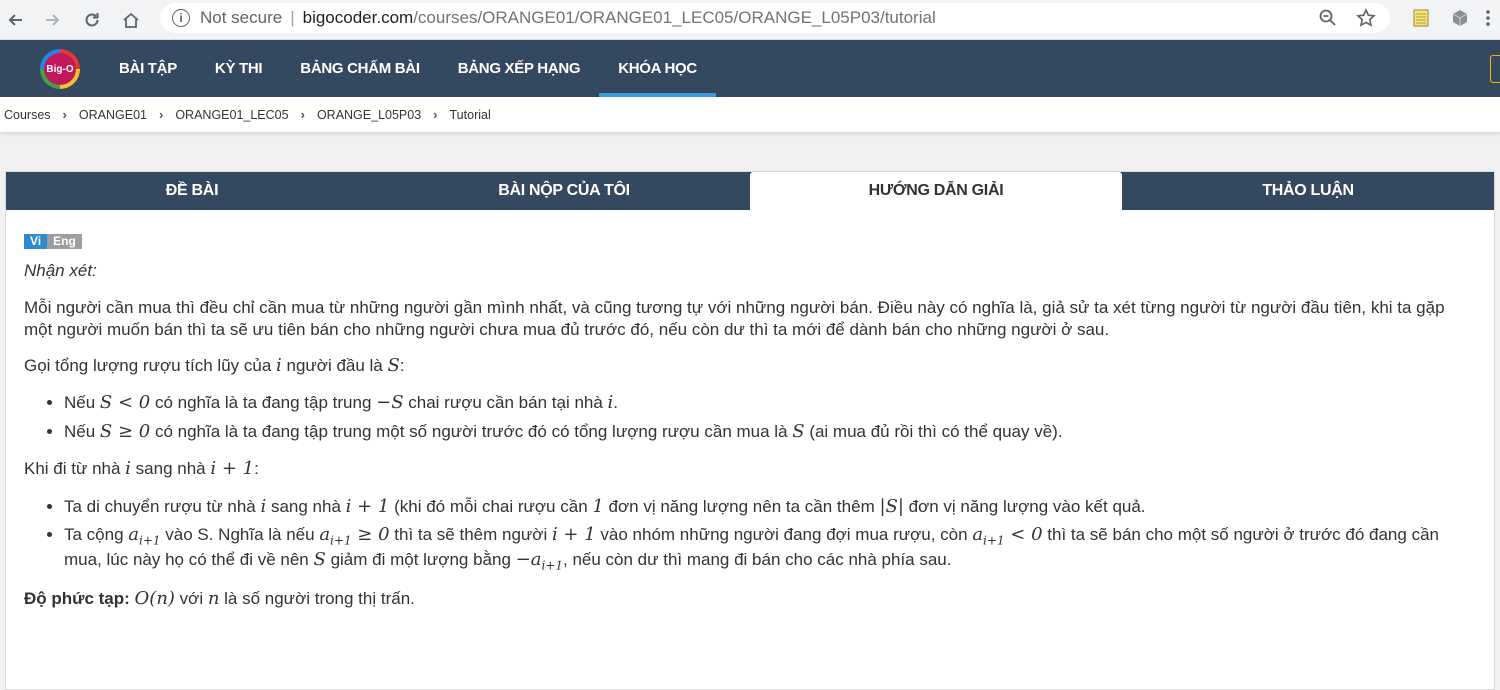  Describe the element at coordinates (113, 115) in the screenshot. I see `crumb-course: ORANGE01` at that location.